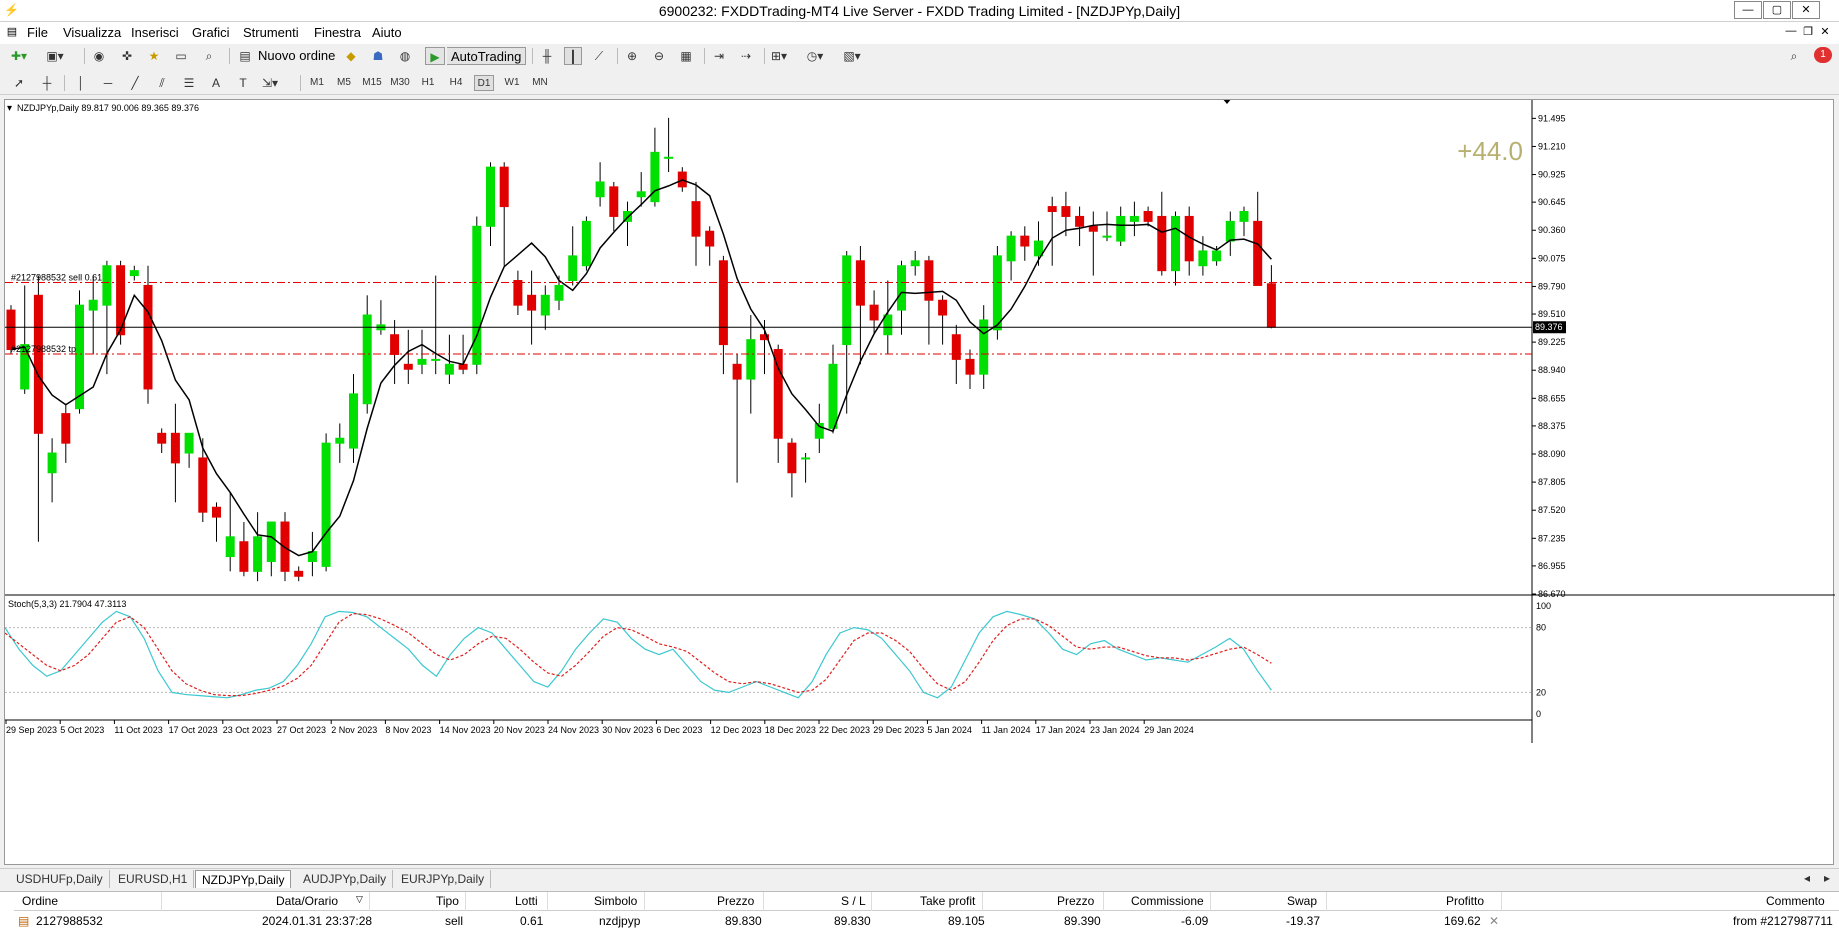  I want to click on menu-grafici: Grafici, so click(211, 32).